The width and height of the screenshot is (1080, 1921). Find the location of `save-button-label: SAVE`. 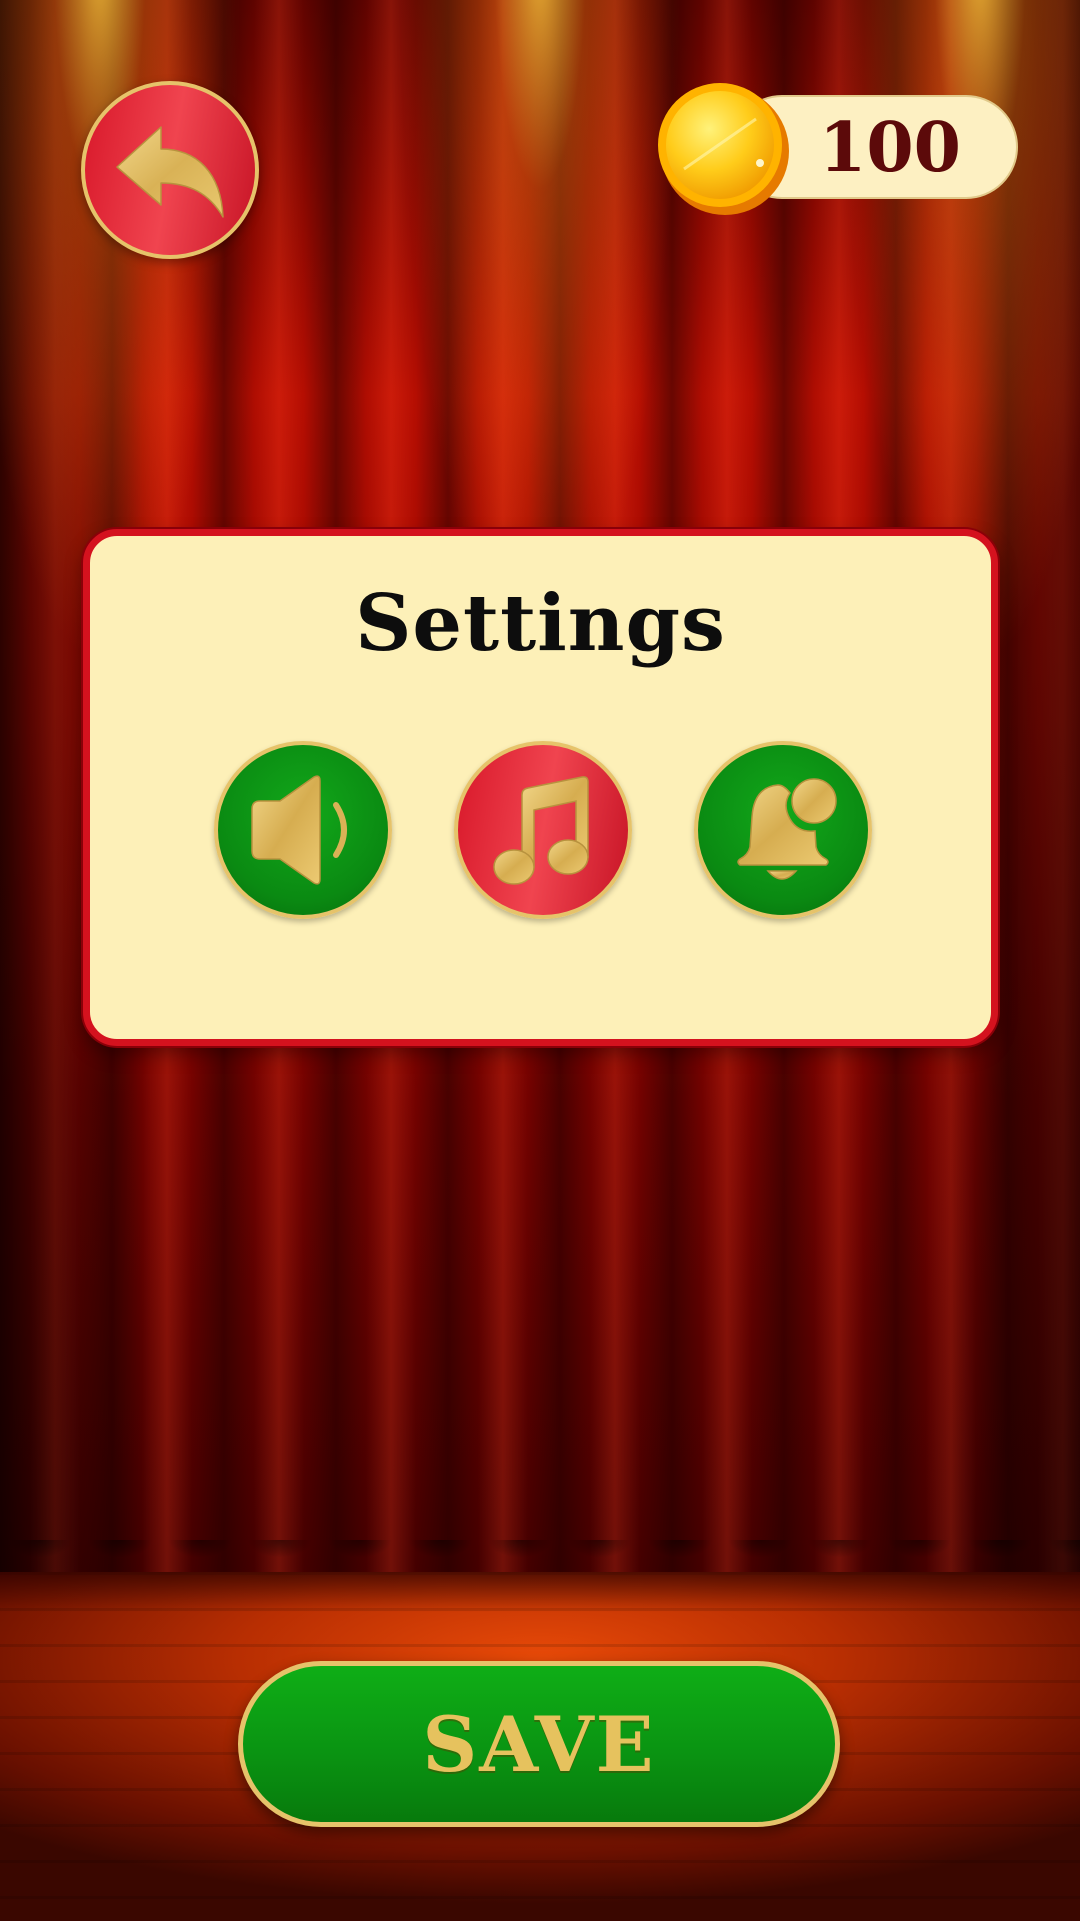

save-button-label: SAVE is located at coordinates (539, 1744).